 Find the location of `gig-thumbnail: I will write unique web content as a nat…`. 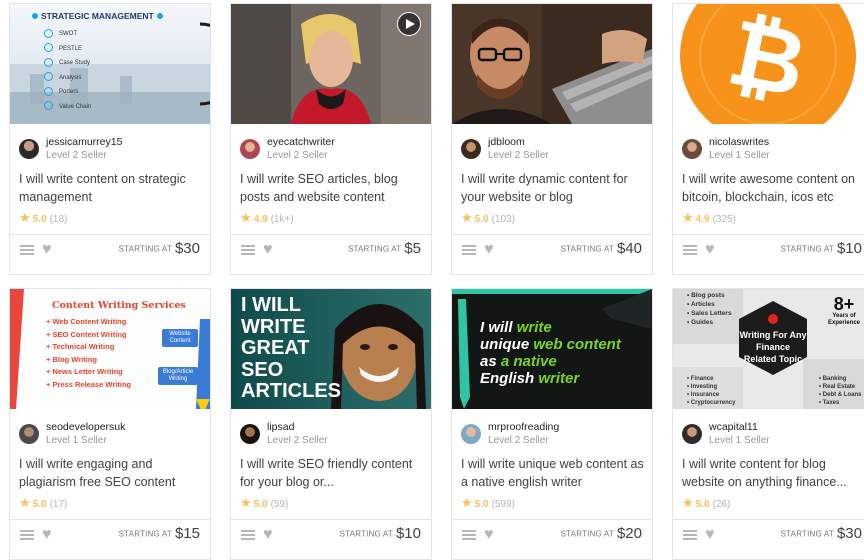

gig-thumbnail: I will write unique web content as a nat… is located at coordinates (552, 349).